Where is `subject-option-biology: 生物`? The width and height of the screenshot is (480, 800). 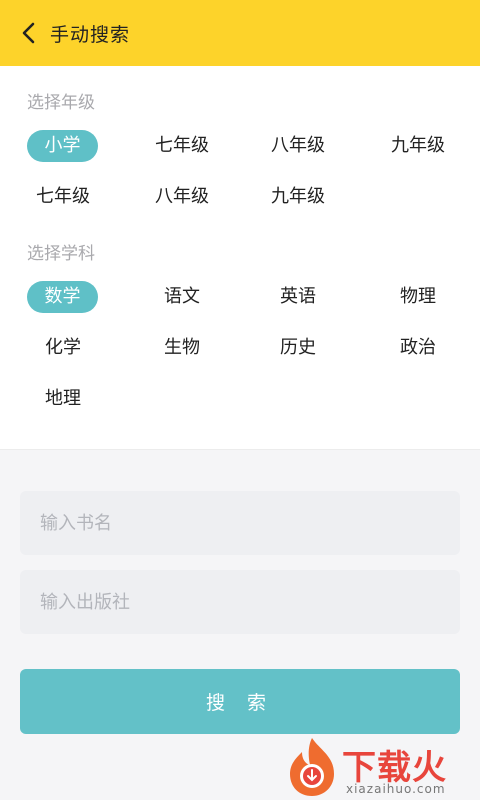 subject-option-biology: 生物 is located at coordinates (182, 348).